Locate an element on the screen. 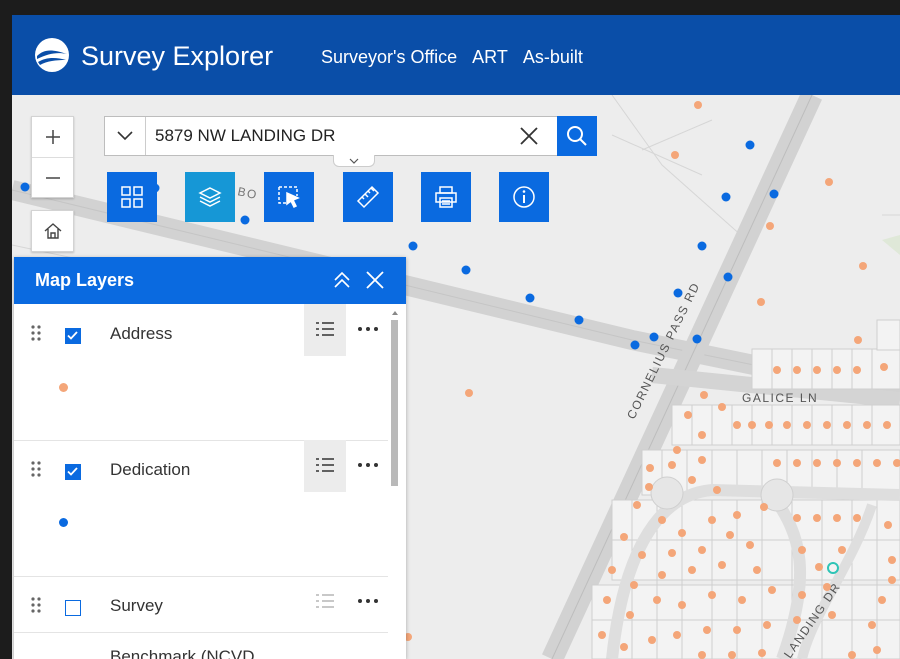 This screenshot has width=900, height=659. scrollbar-thumb is located at coordinates (394, 403).